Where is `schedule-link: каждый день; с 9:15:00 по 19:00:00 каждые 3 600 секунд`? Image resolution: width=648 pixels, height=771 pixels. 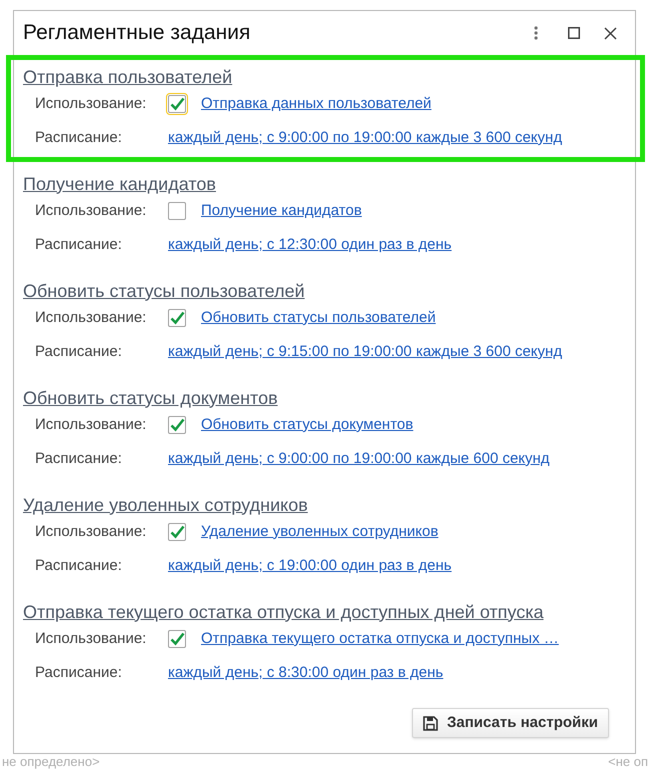
schedule-link: каждый день; с 9:15:00 по 19:00:00 каждые 3 600 секунд is located at coordinates (365, 352).